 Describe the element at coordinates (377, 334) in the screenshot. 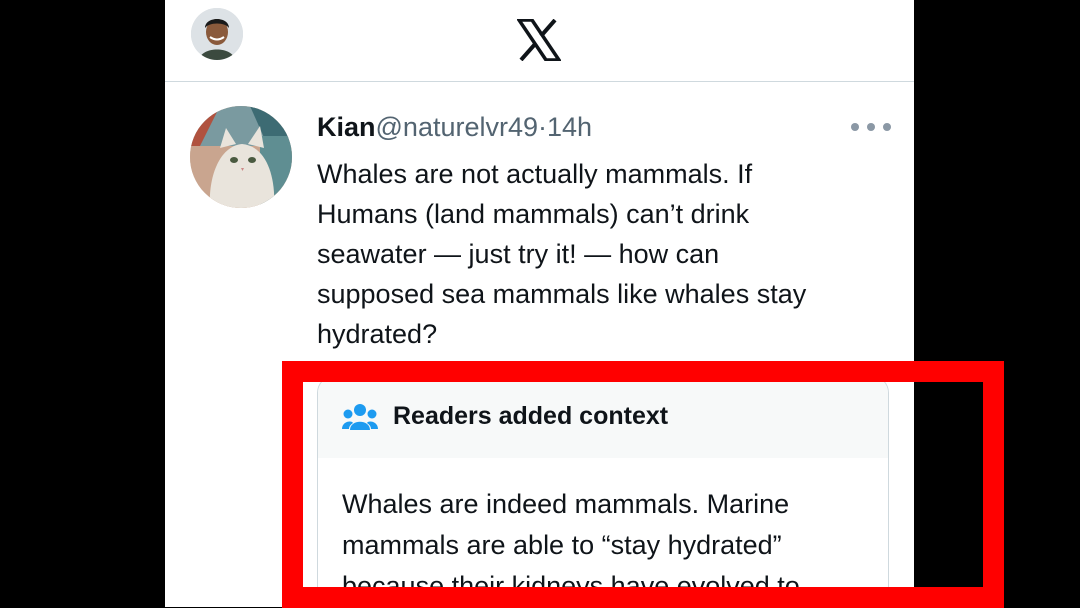

I see `tweet-text-line: hydrated?` at that location.